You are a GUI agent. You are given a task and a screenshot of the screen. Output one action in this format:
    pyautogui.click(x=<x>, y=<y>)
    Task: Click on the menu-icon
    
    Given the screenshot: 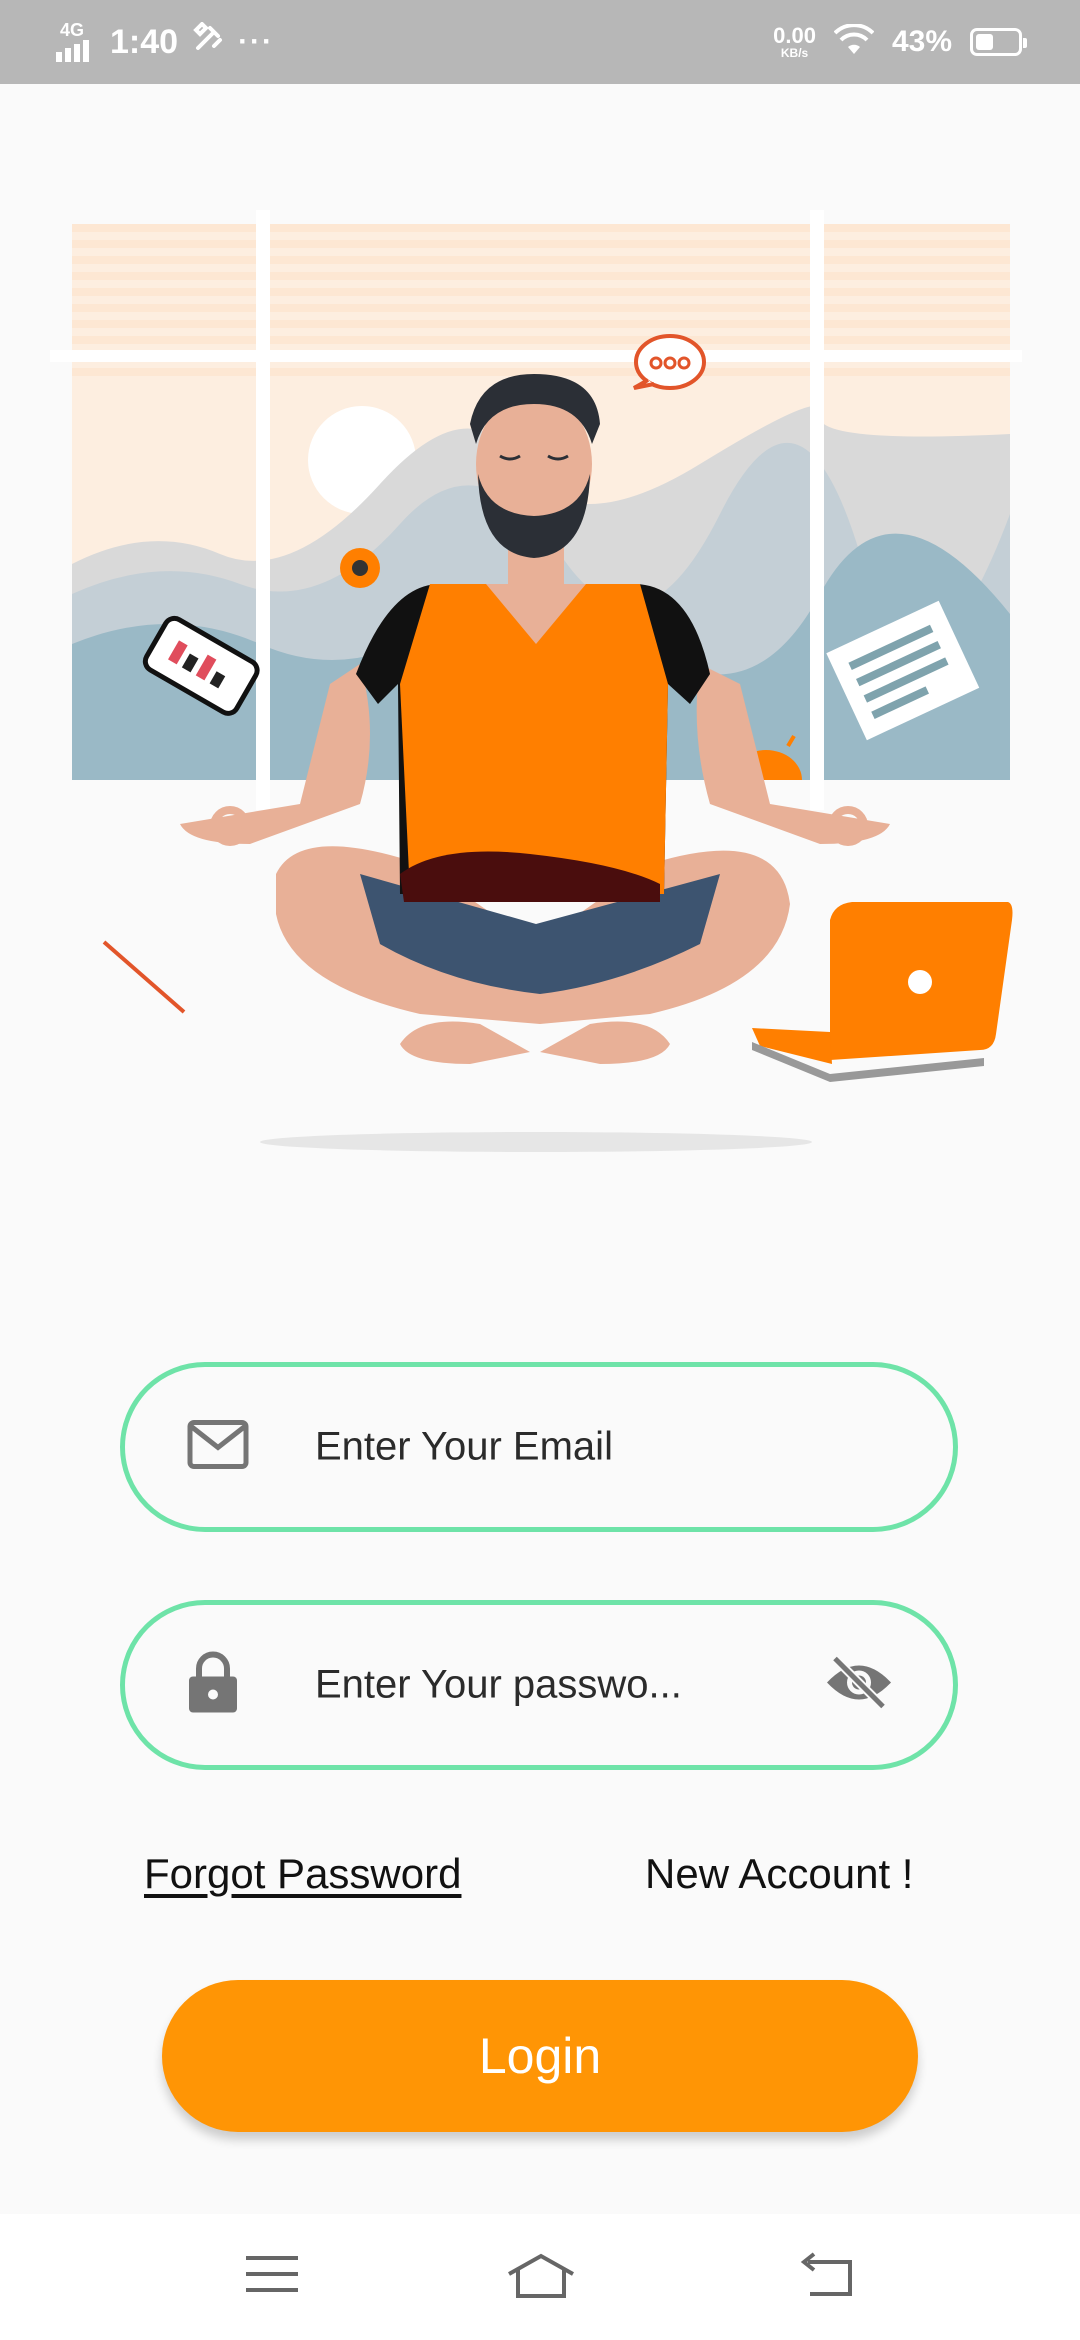 What is the action you would take?
    pyautogui.click(x=272, y=2276)
    